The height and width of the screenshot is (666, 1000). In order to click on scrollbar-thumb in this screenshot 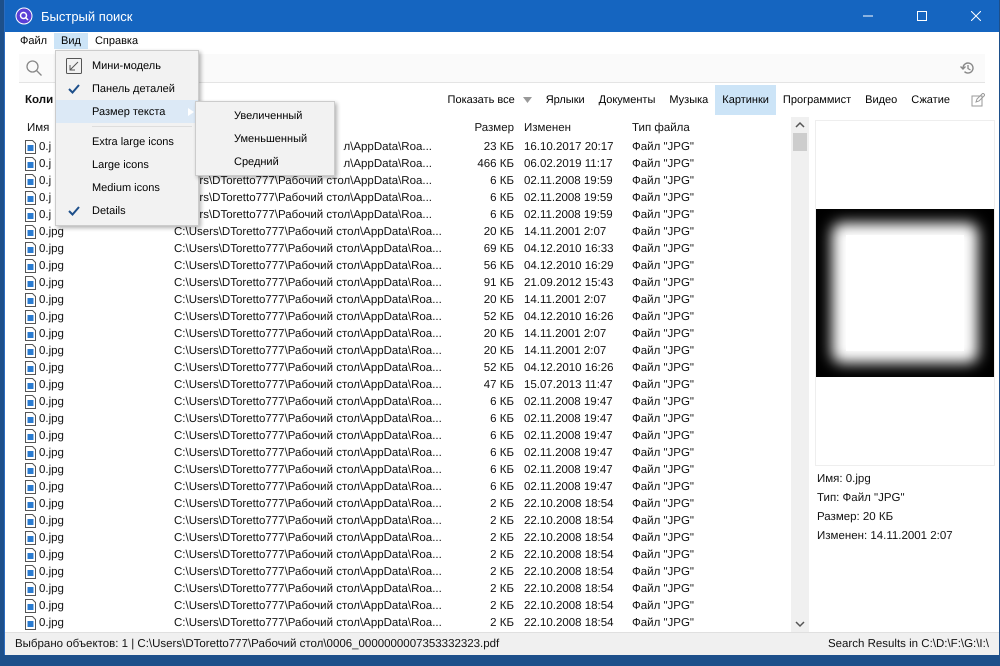, I will do `click(800, 142)`.